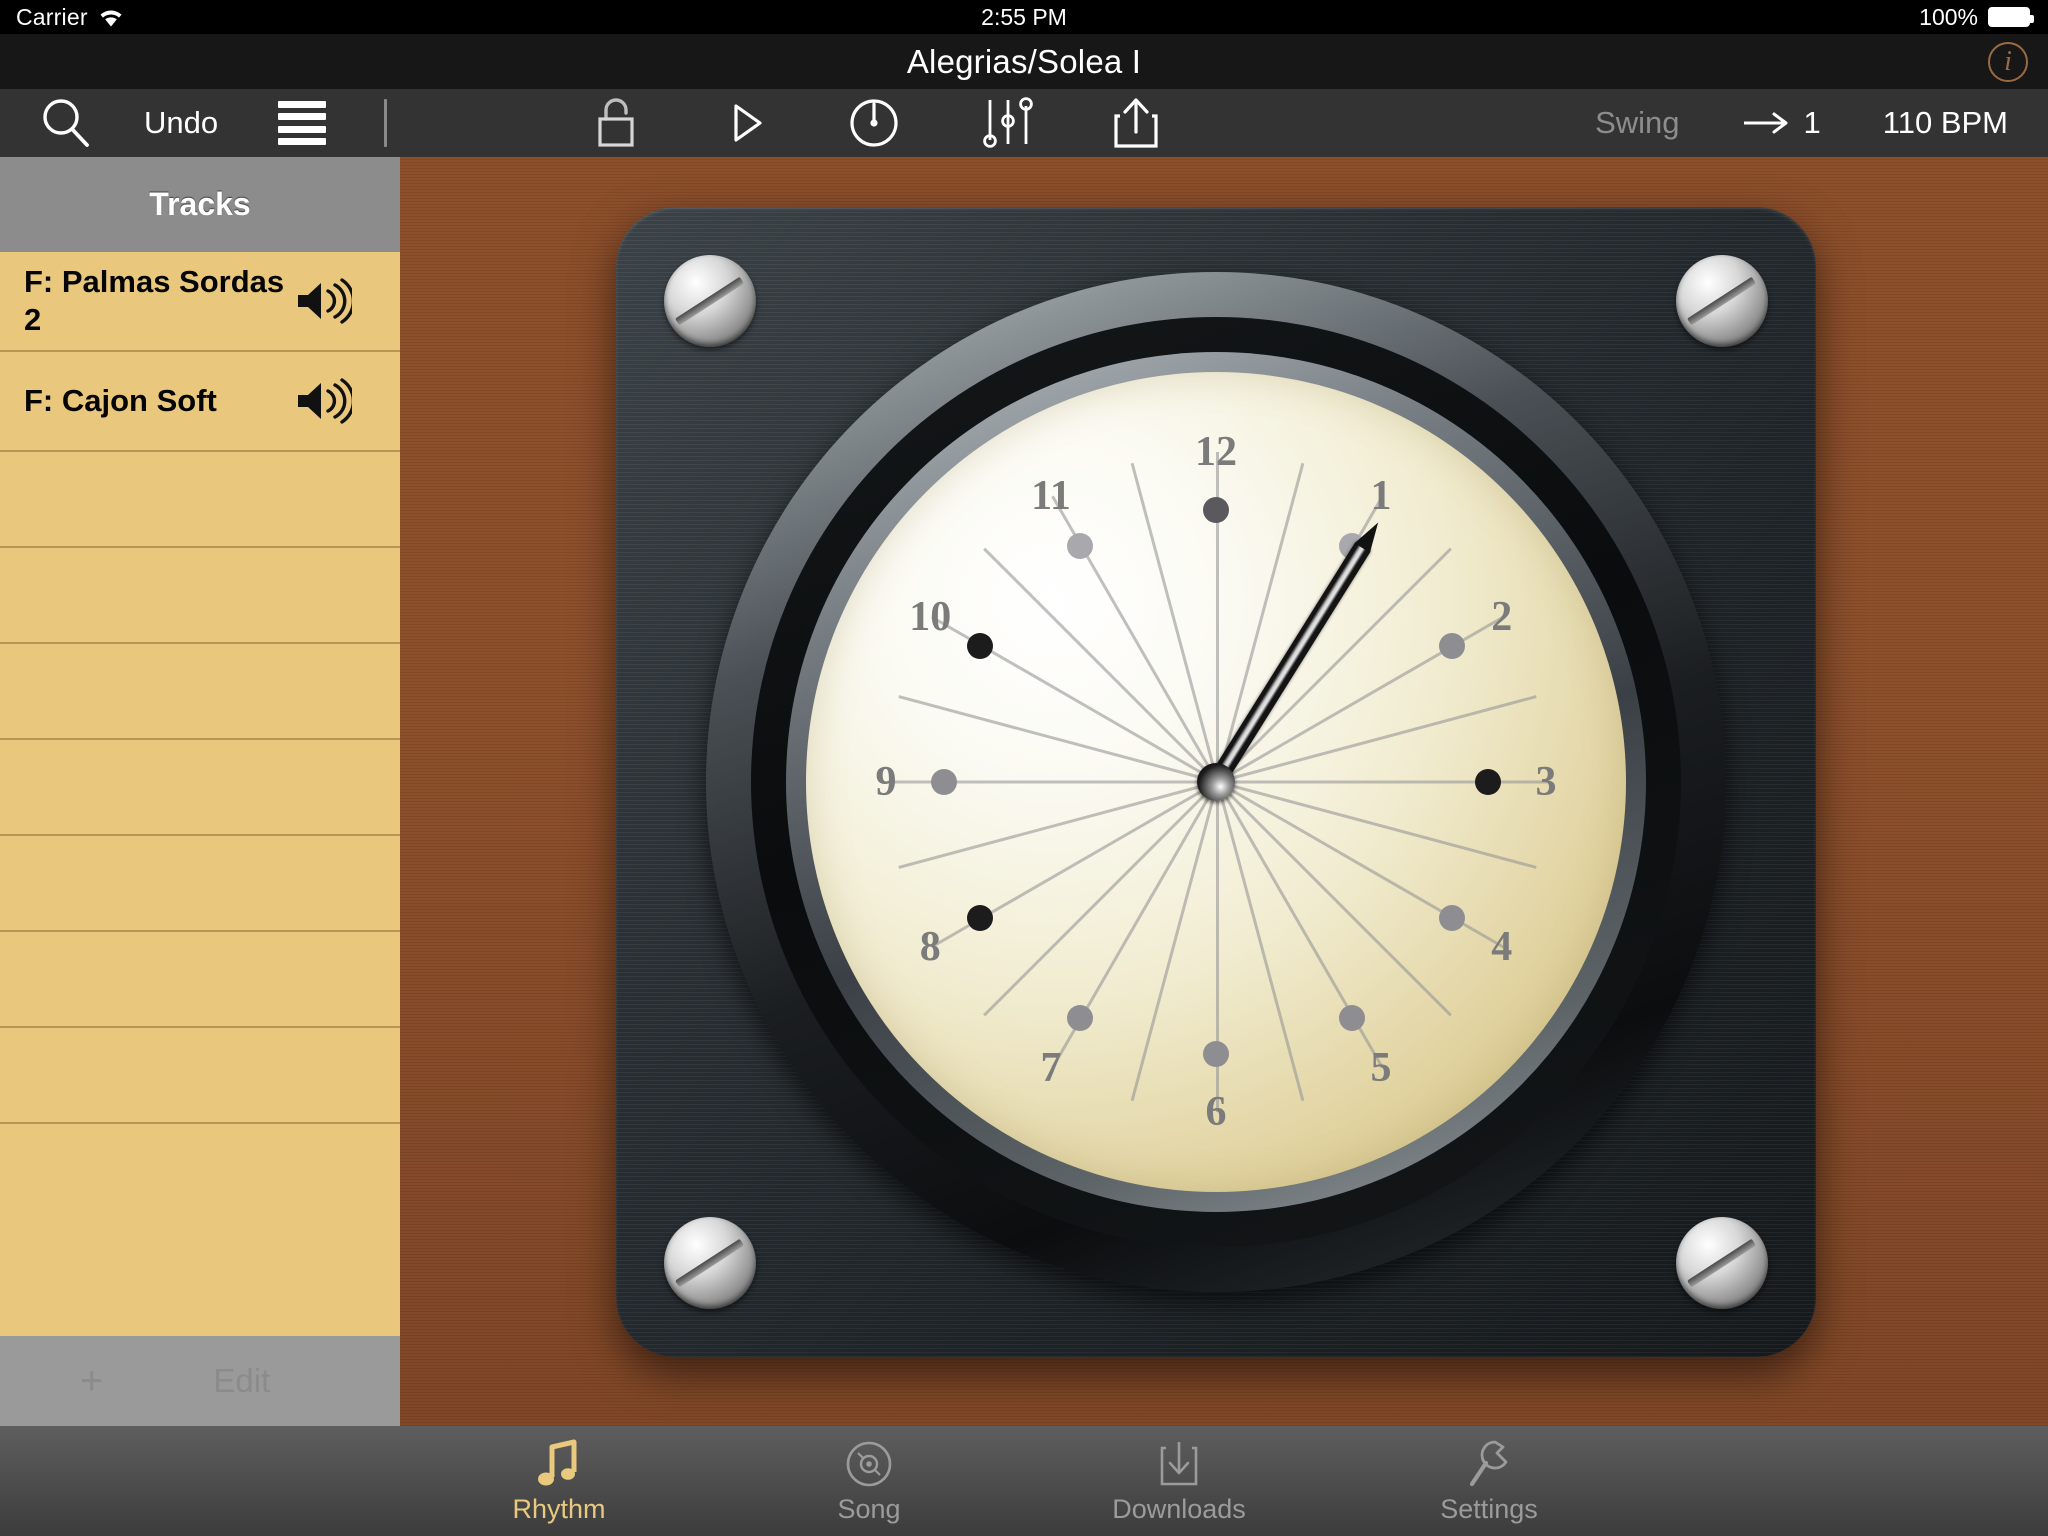  I want to click on repeat-count-button: 1, so click(1781, 123).